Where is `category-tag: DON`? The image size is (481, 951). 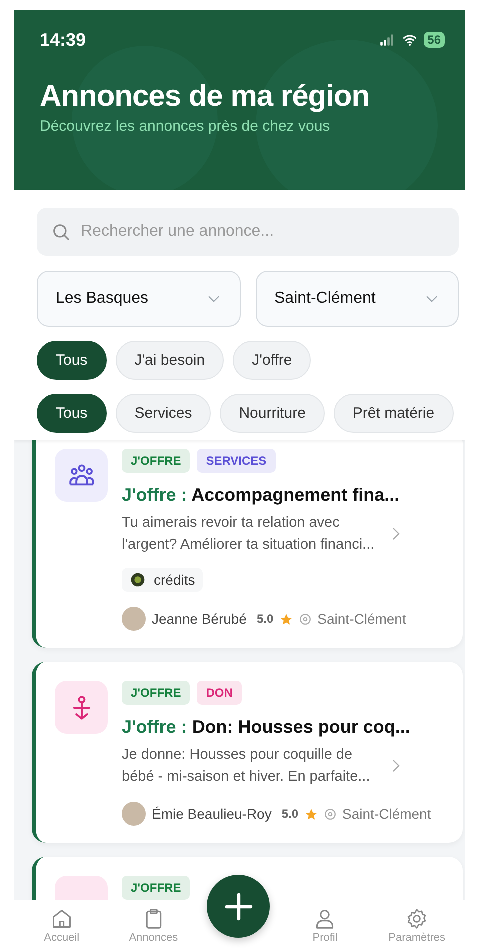
category-tag: DON is located at coordinates (219, 693).